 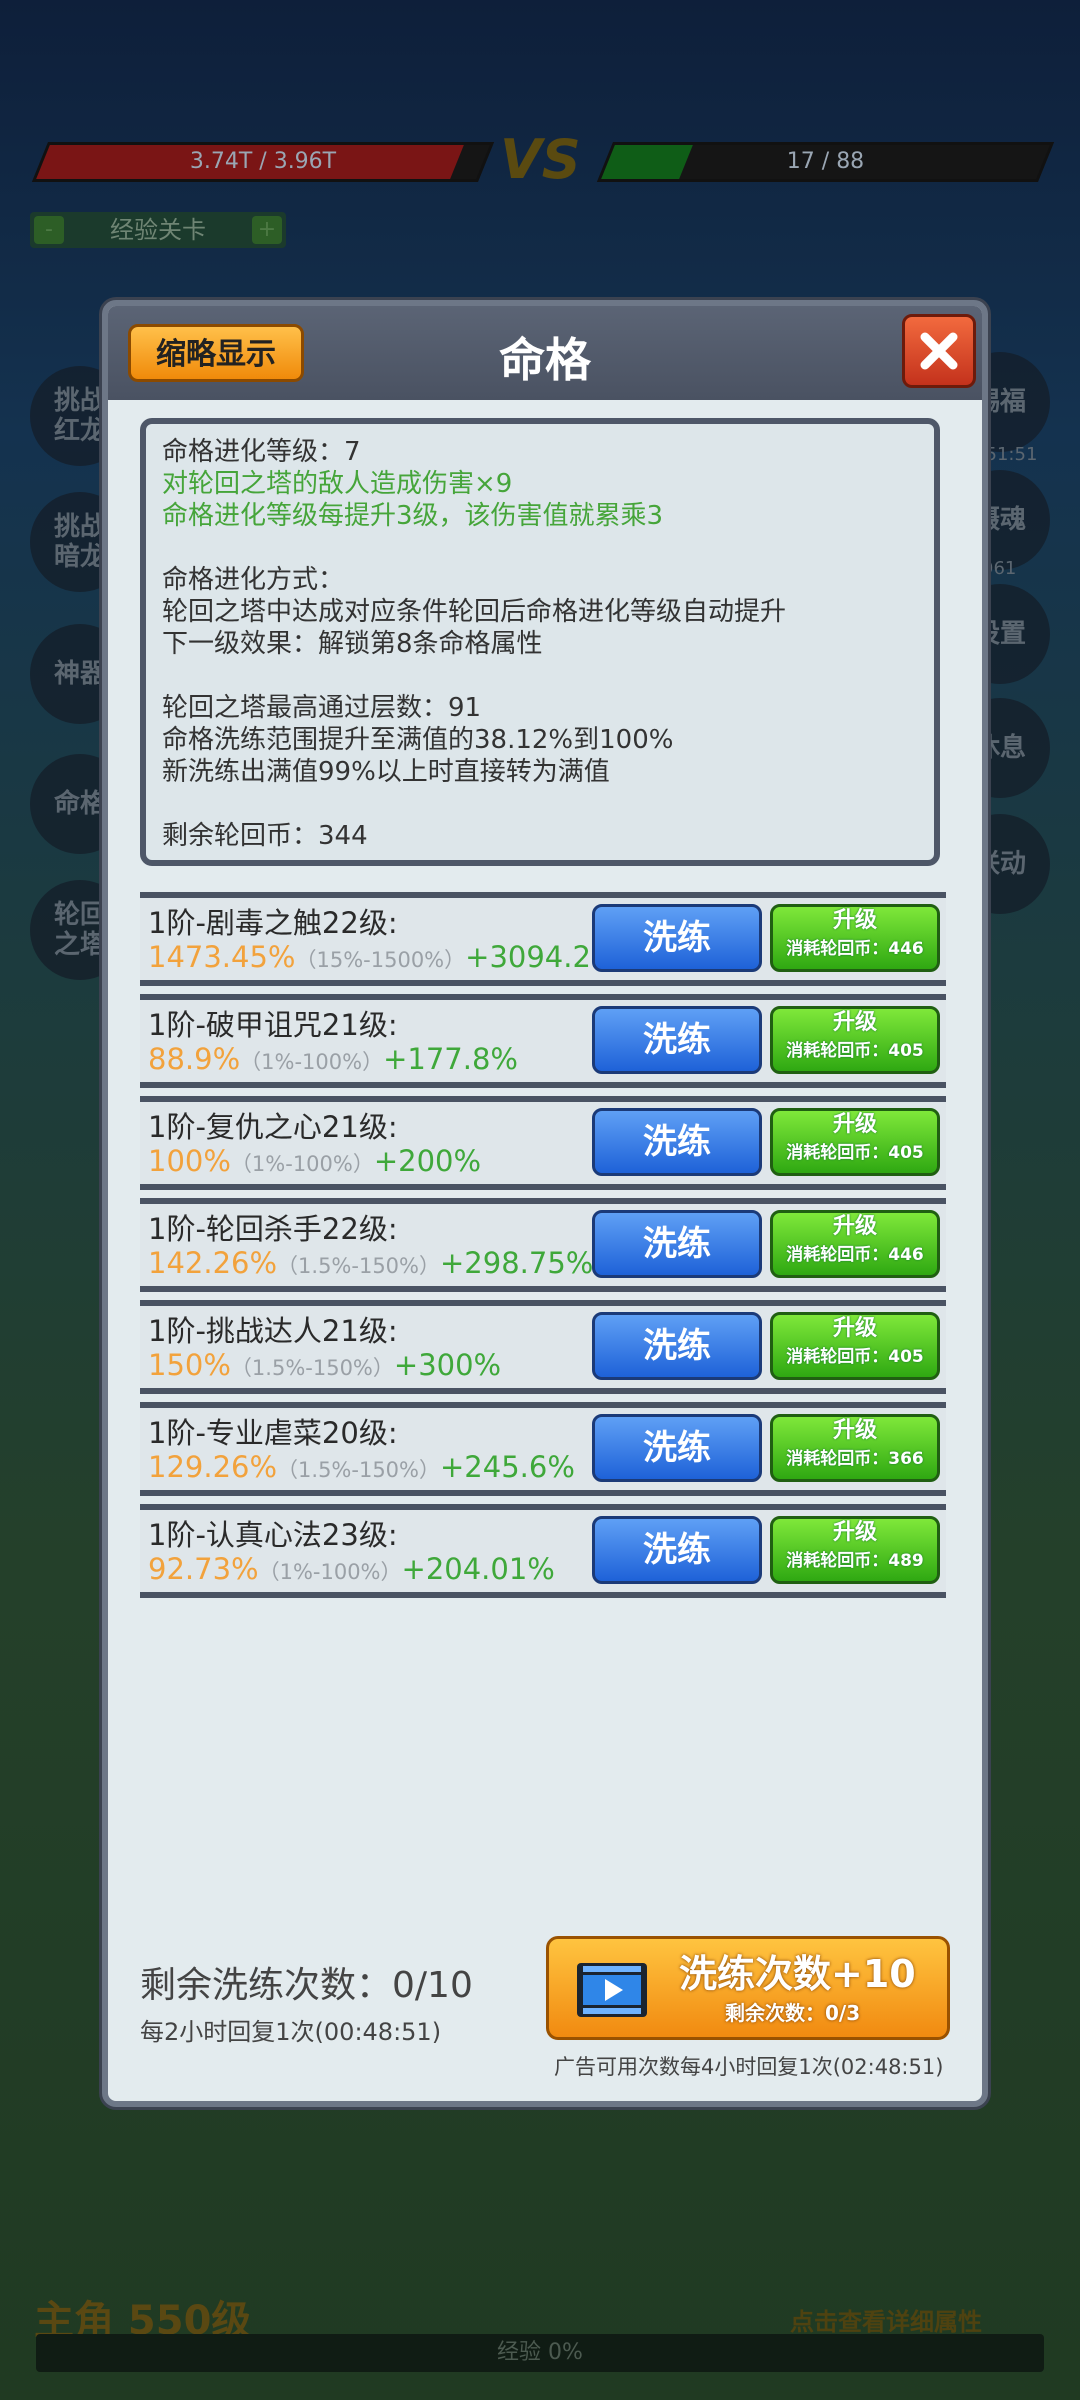 What do you see at coordinates (273, 1229) in the screenshot?
I see `attribute-name: 1阶-轮回杀手22级:` at bounding box center [273, 1229].